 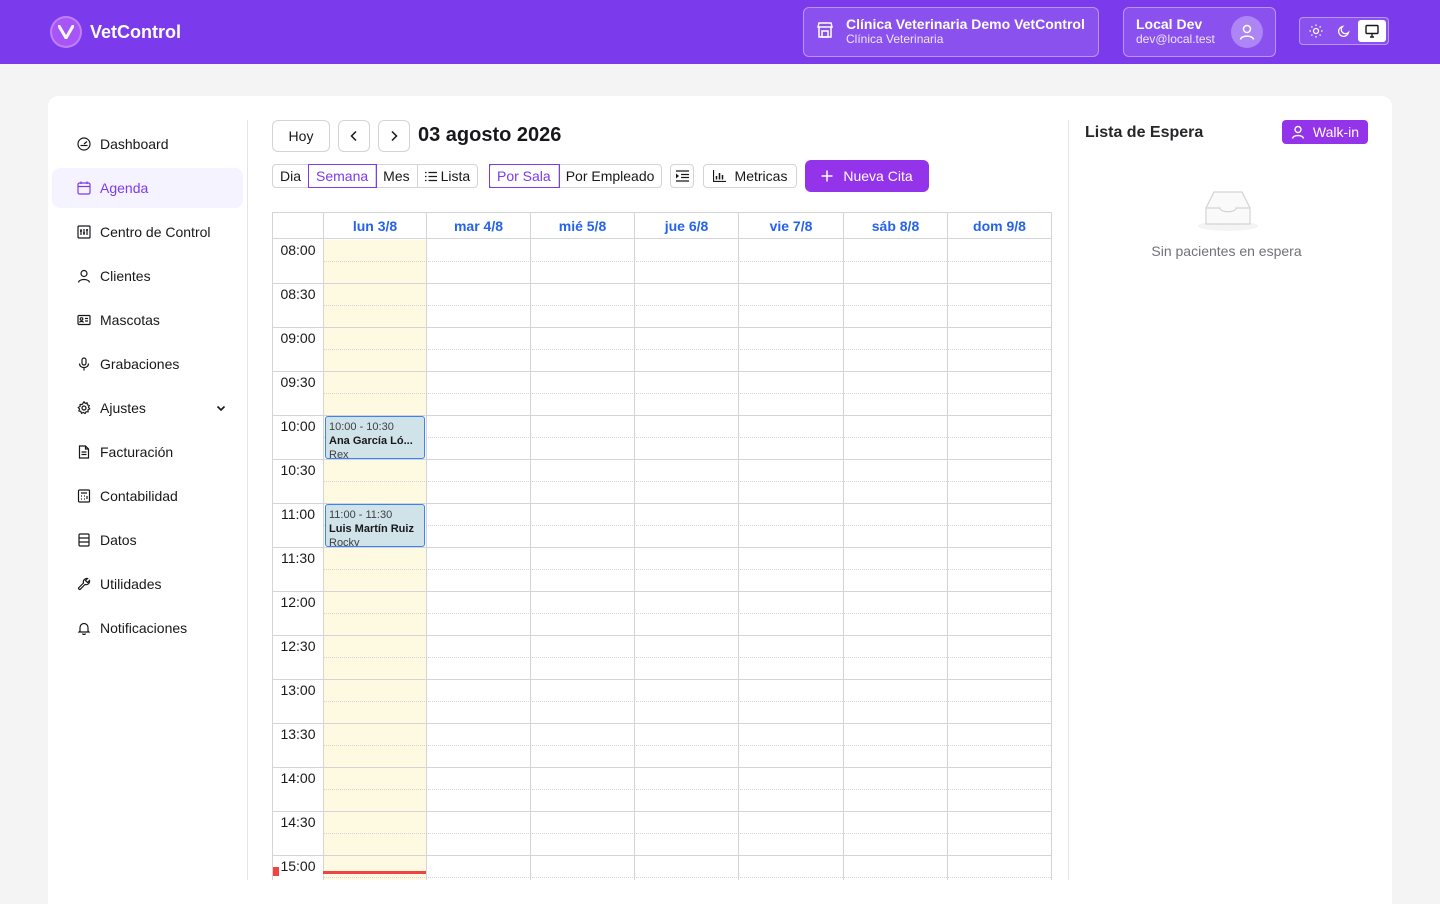 What do you see at coordinates (298, 822) in the screenshot?
I see `time-slot-label: 14:30` at bounding box center [298, 822].